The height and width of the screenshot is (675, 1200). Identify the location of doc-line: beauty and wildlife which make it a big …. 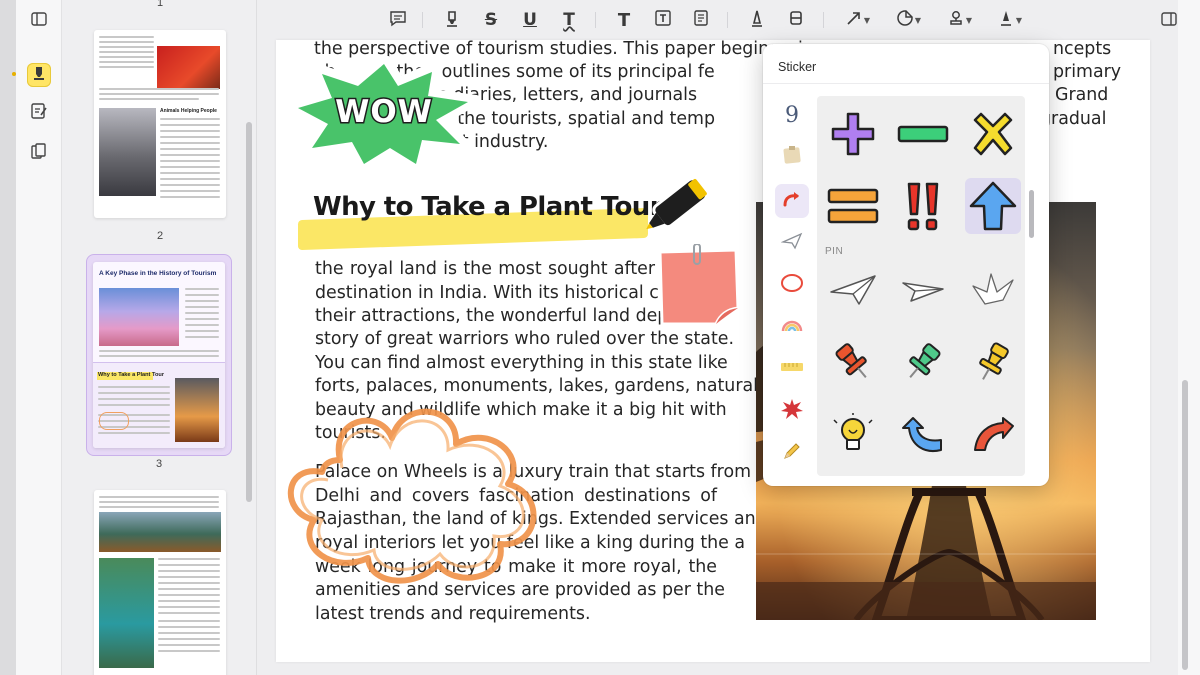
(521, 410).